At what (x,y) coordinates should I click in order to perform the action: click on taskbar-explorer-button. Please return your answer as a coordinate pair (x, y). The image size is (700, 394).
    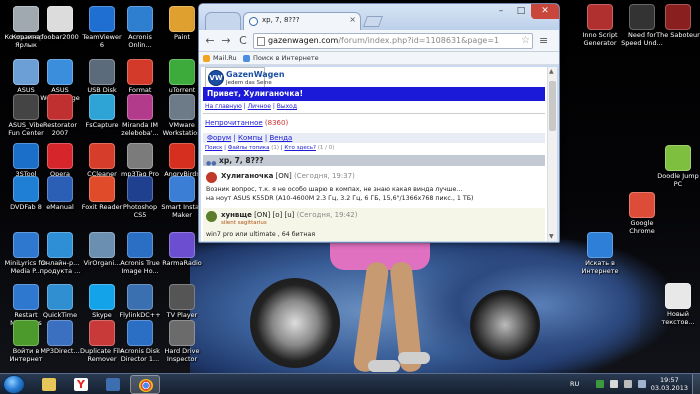
    Looking at the image, I should click on (49, 384).